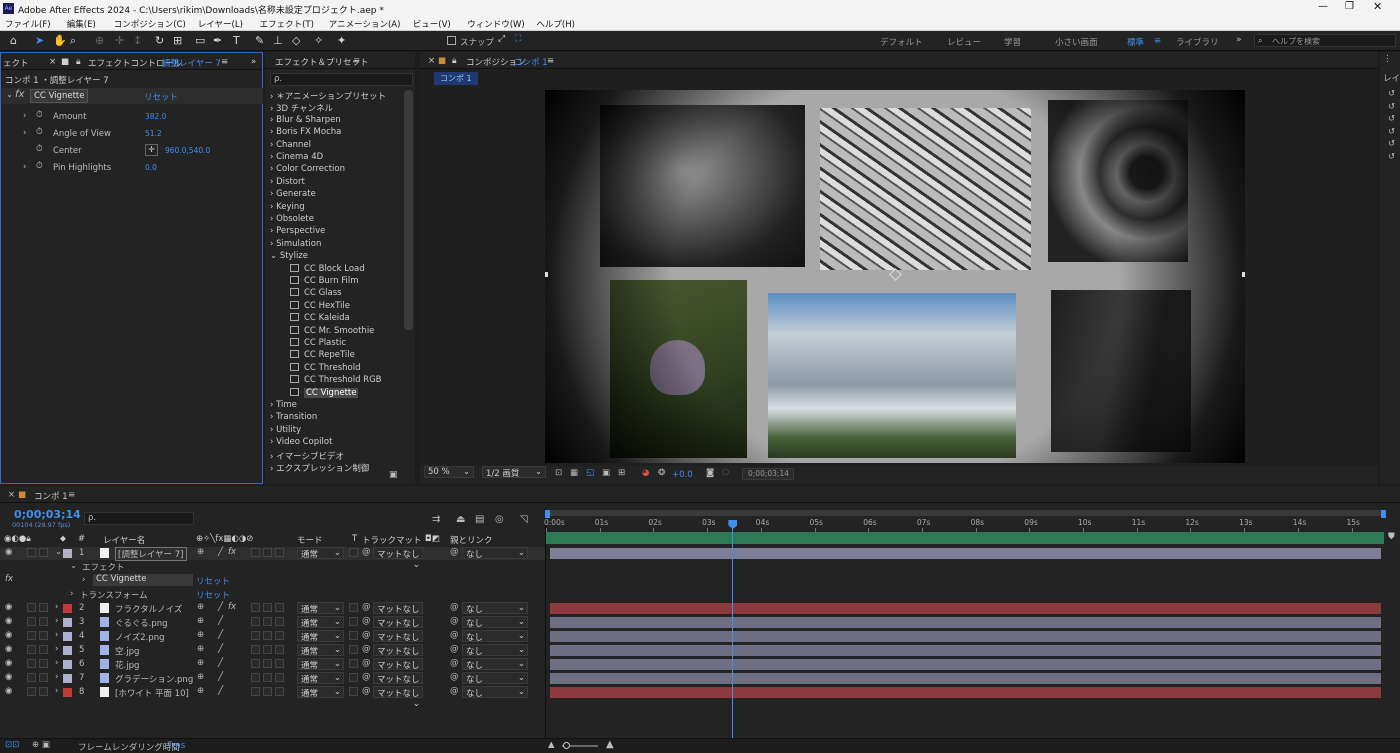 The height and width of the screenshot is (753, 1400). Describe the element at coordinates (555, 24) in the screenshot. I see `menu-item: ヘルプ(H)` at that location.